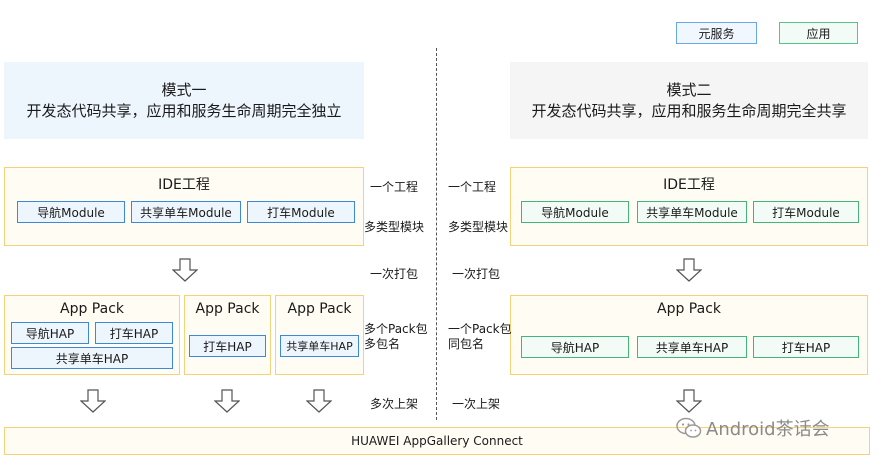  Describe the element at coordinates (692, 347) in the screenshot. I see `mode2-hap-bike: 共享单车HAP` at that location.